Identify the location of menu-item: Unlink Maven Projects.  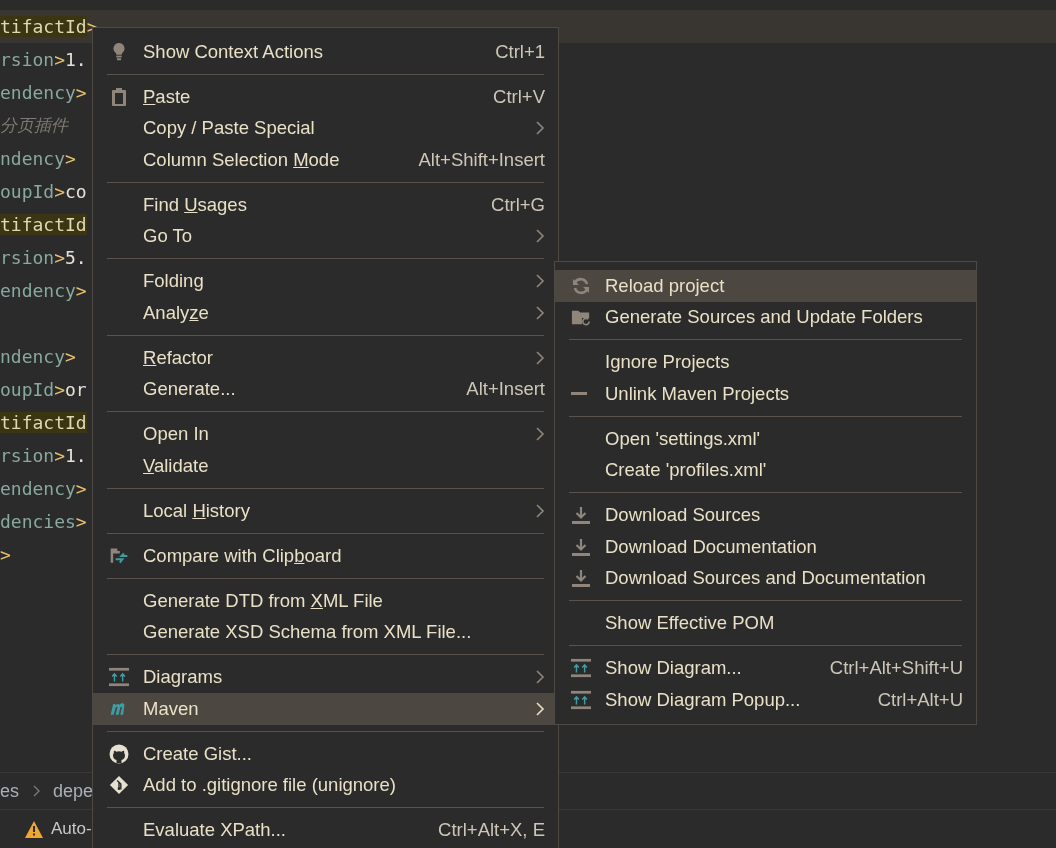
(765, 394).